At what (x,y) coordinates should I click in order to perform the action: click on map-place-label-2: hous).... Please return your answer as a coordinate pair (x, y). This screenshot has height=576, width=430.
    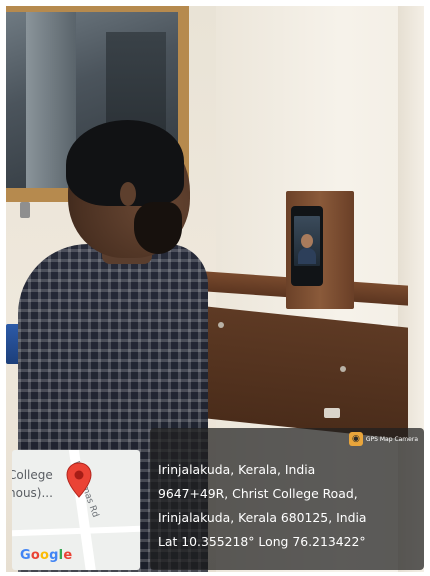
    Looking at the image, I should click on (32, 493).